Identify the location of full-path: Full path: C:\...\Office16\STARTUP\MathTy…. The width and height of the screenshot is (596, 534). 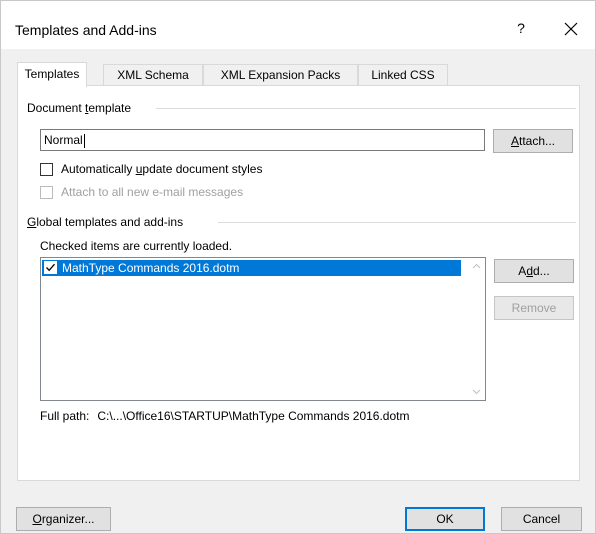
(225, 416).